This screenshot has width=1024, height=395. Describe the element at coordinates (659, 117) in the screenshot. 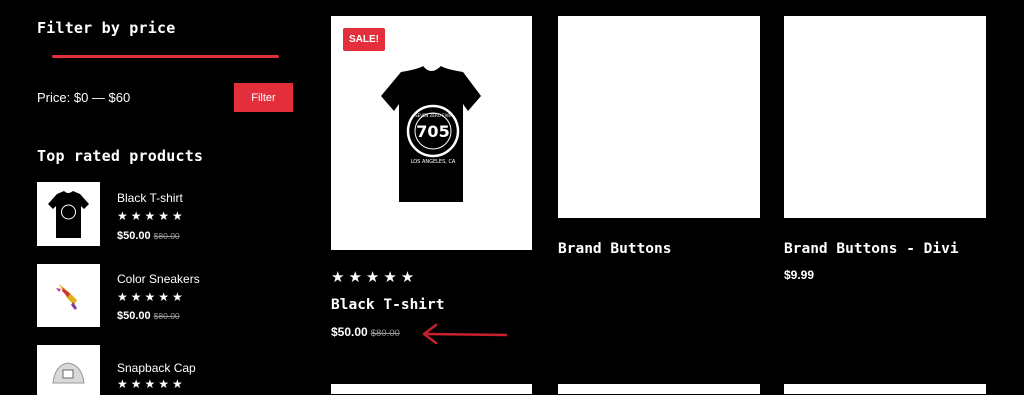

I see `product-image-brand-buttons` at that location.